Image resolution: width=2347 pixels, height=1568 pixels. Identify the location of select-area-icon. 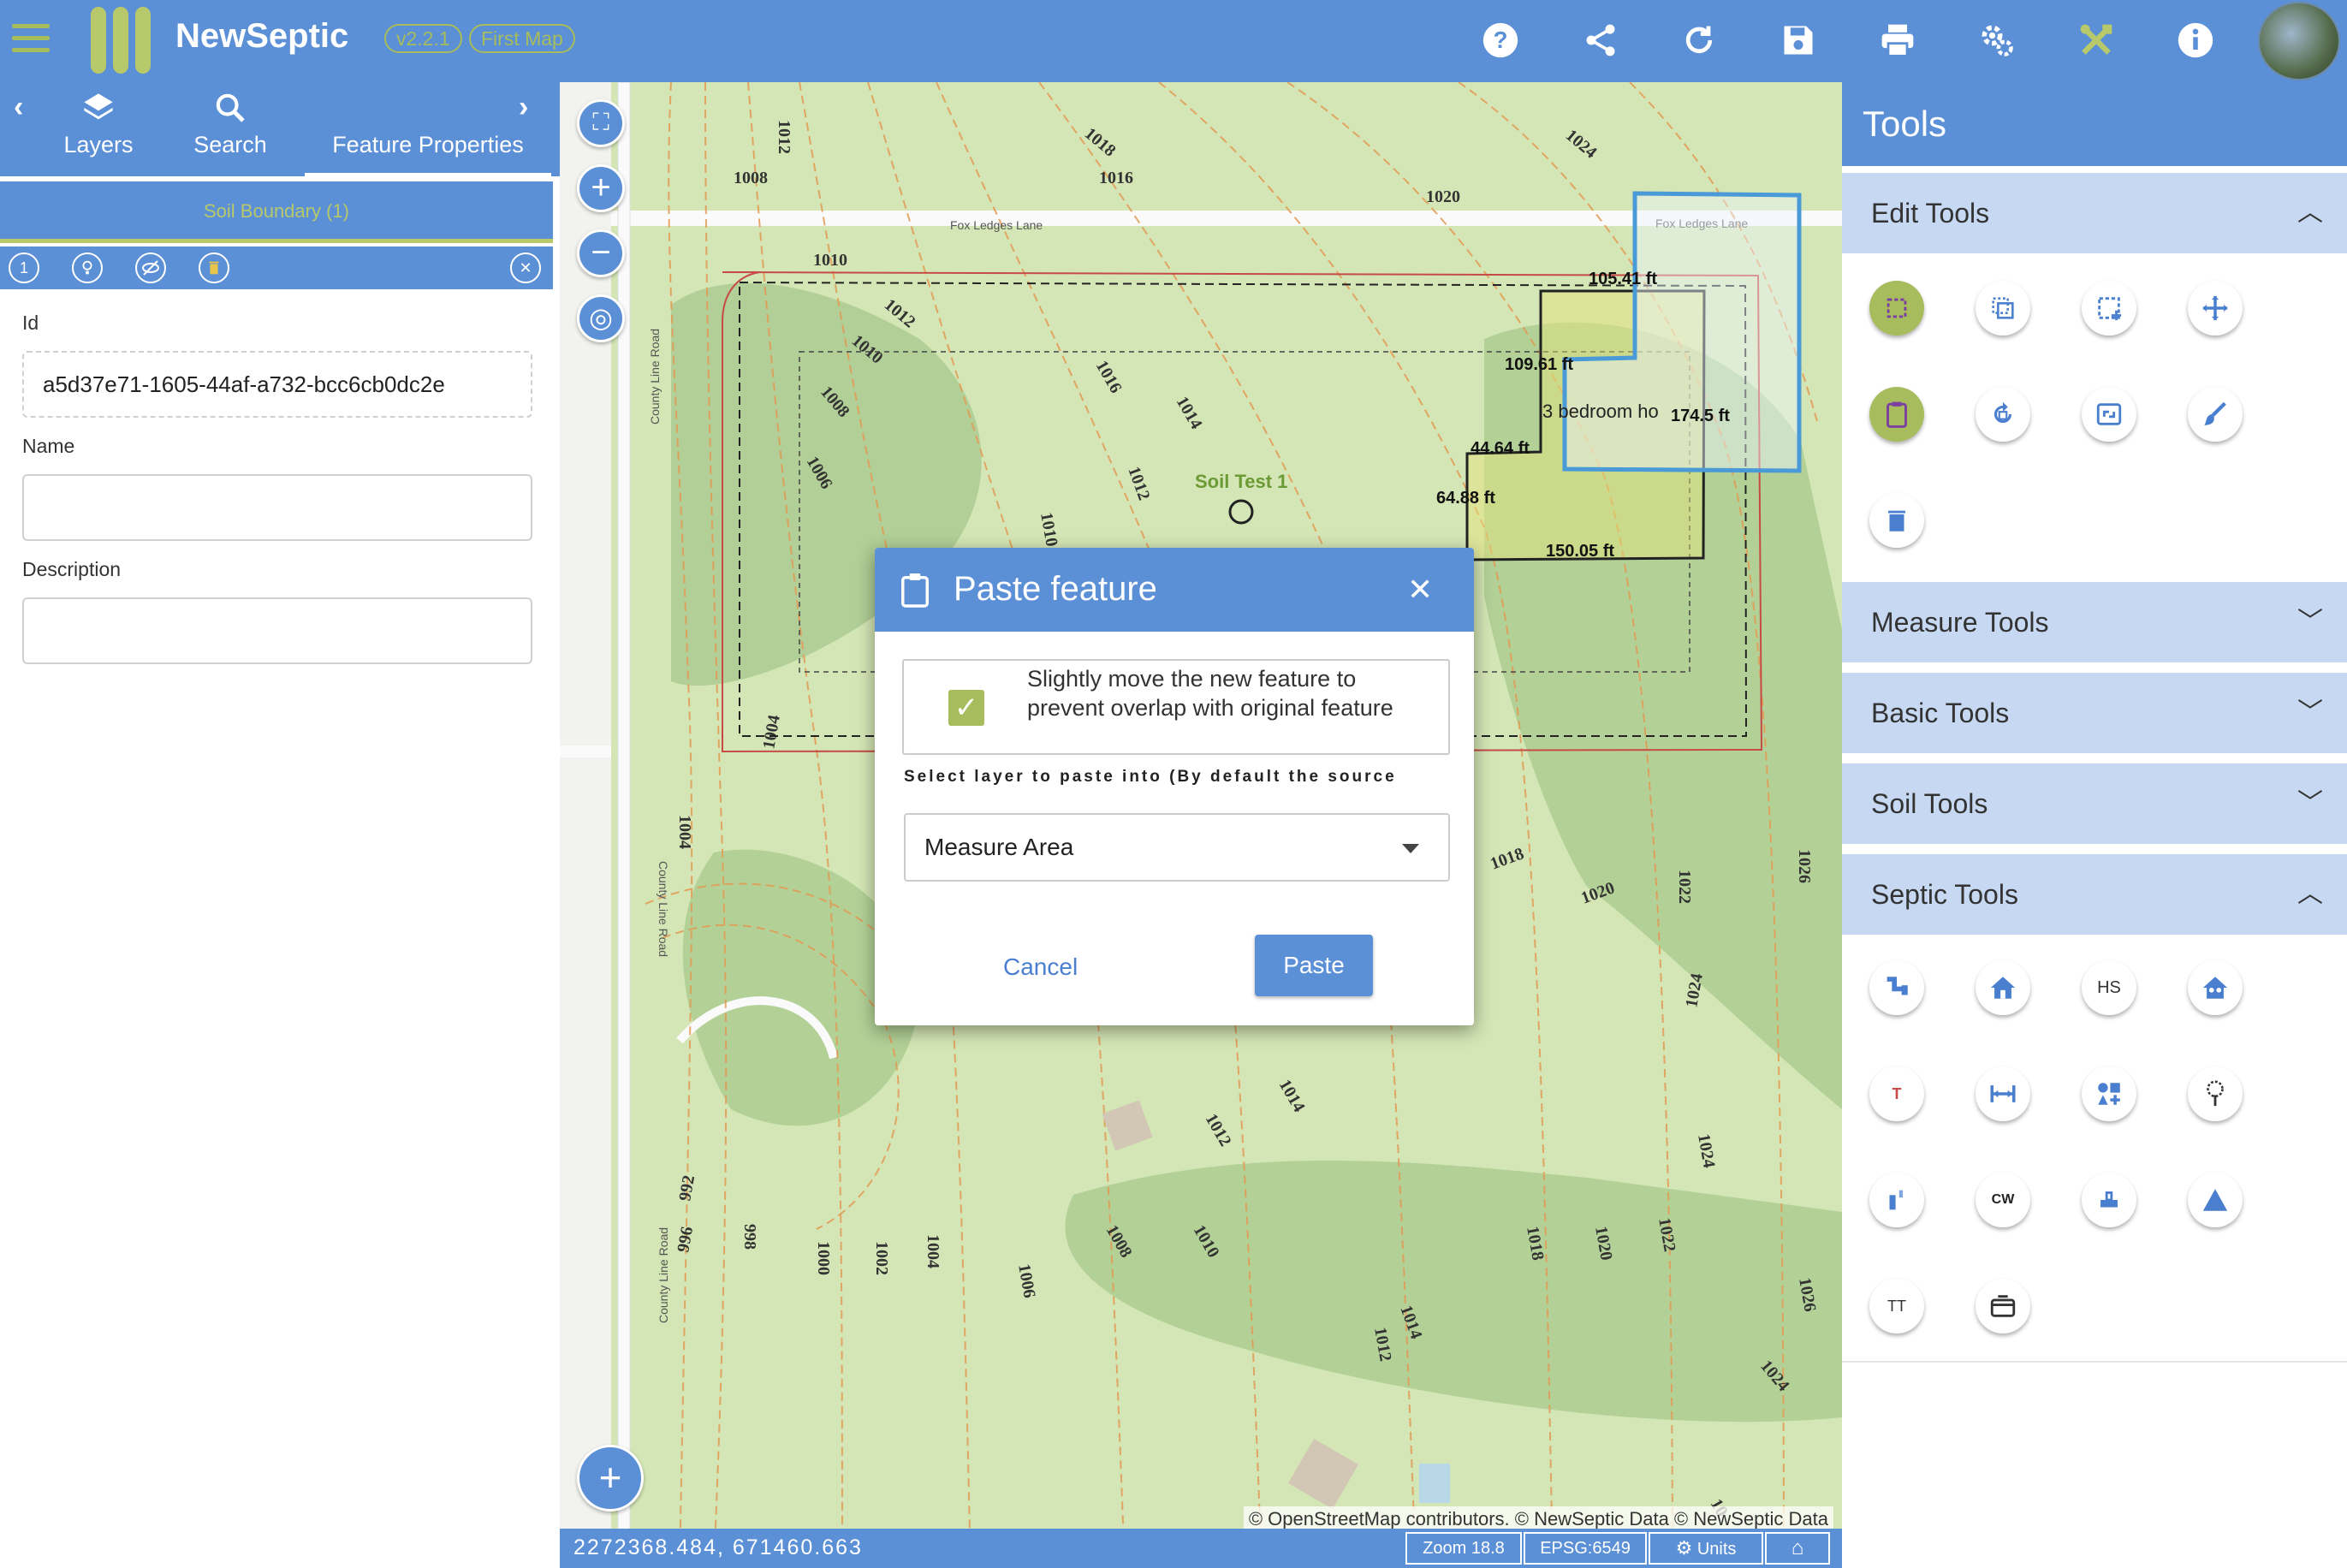
(2109, 308).